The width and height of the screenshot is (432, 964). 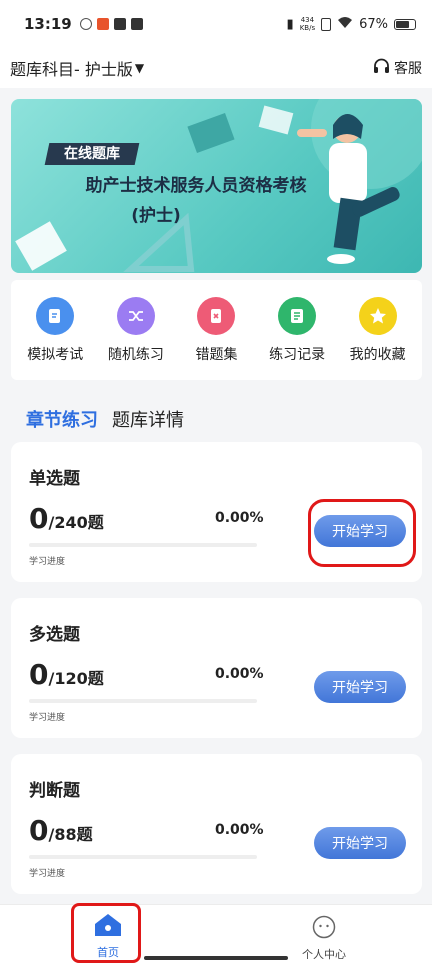 I want to click on network-speed-value: 434, so click(x=307, y=20).